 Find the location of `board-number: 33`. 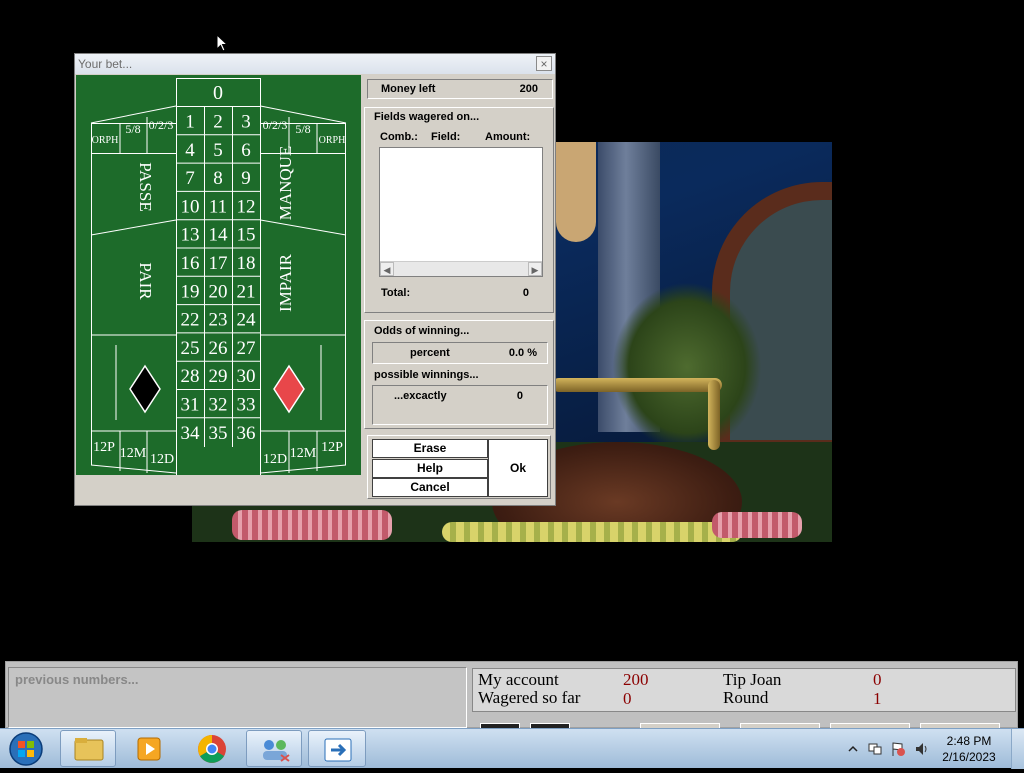

board-number: 33 is located at coordinates (246, 405).